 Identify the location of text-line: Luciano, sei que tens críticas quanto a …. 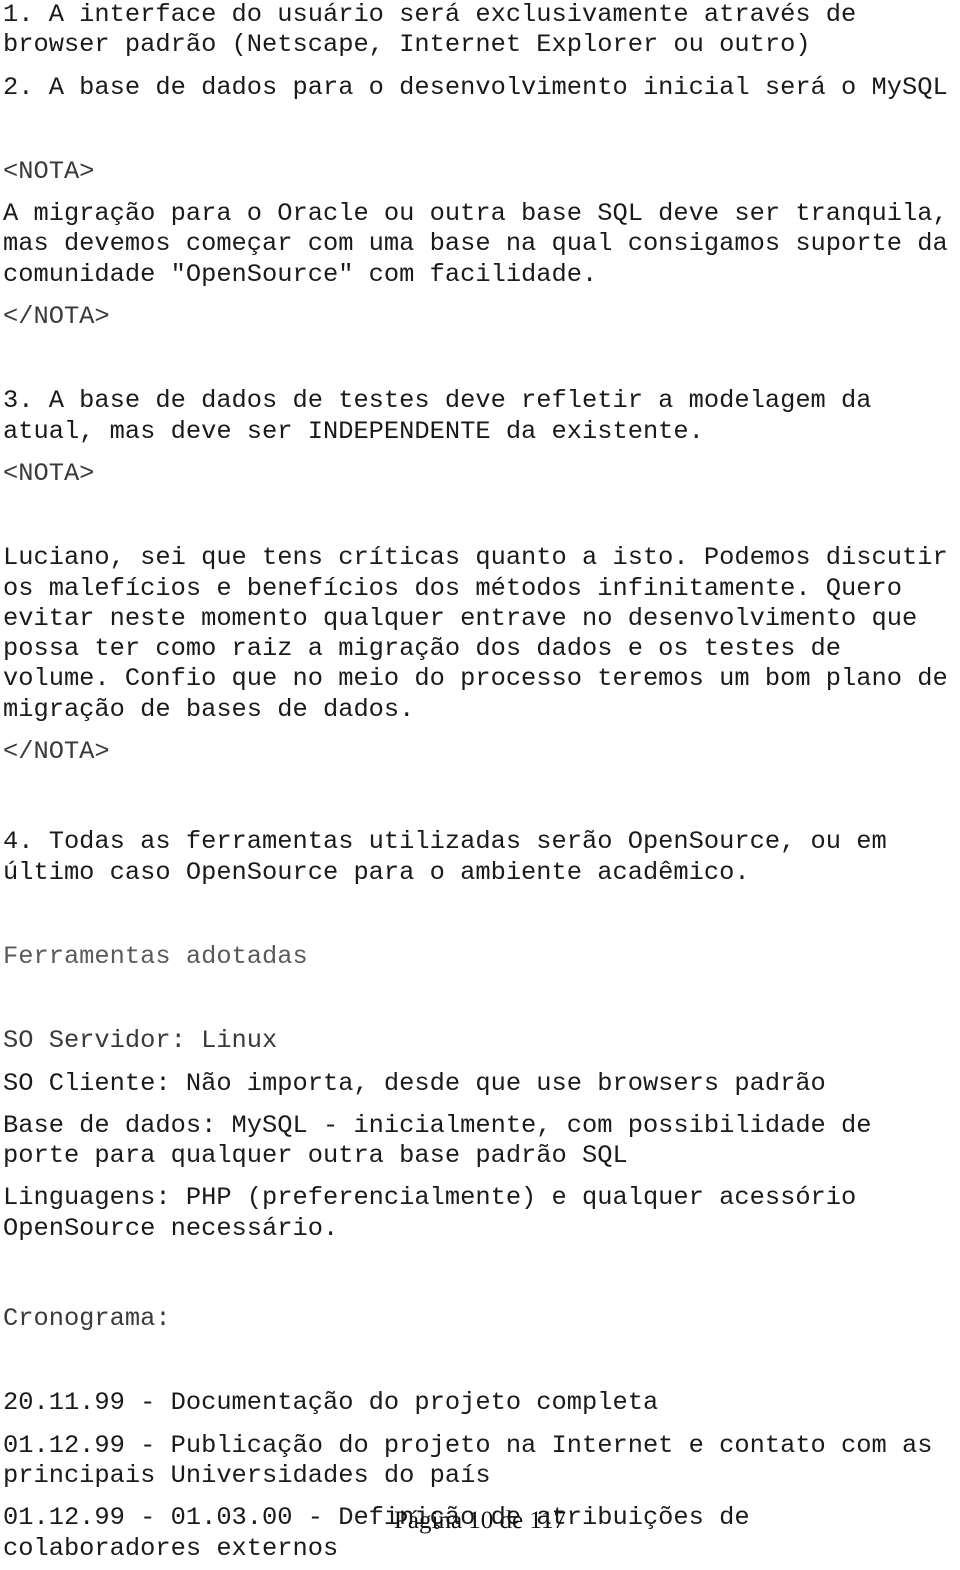
(475, 558).